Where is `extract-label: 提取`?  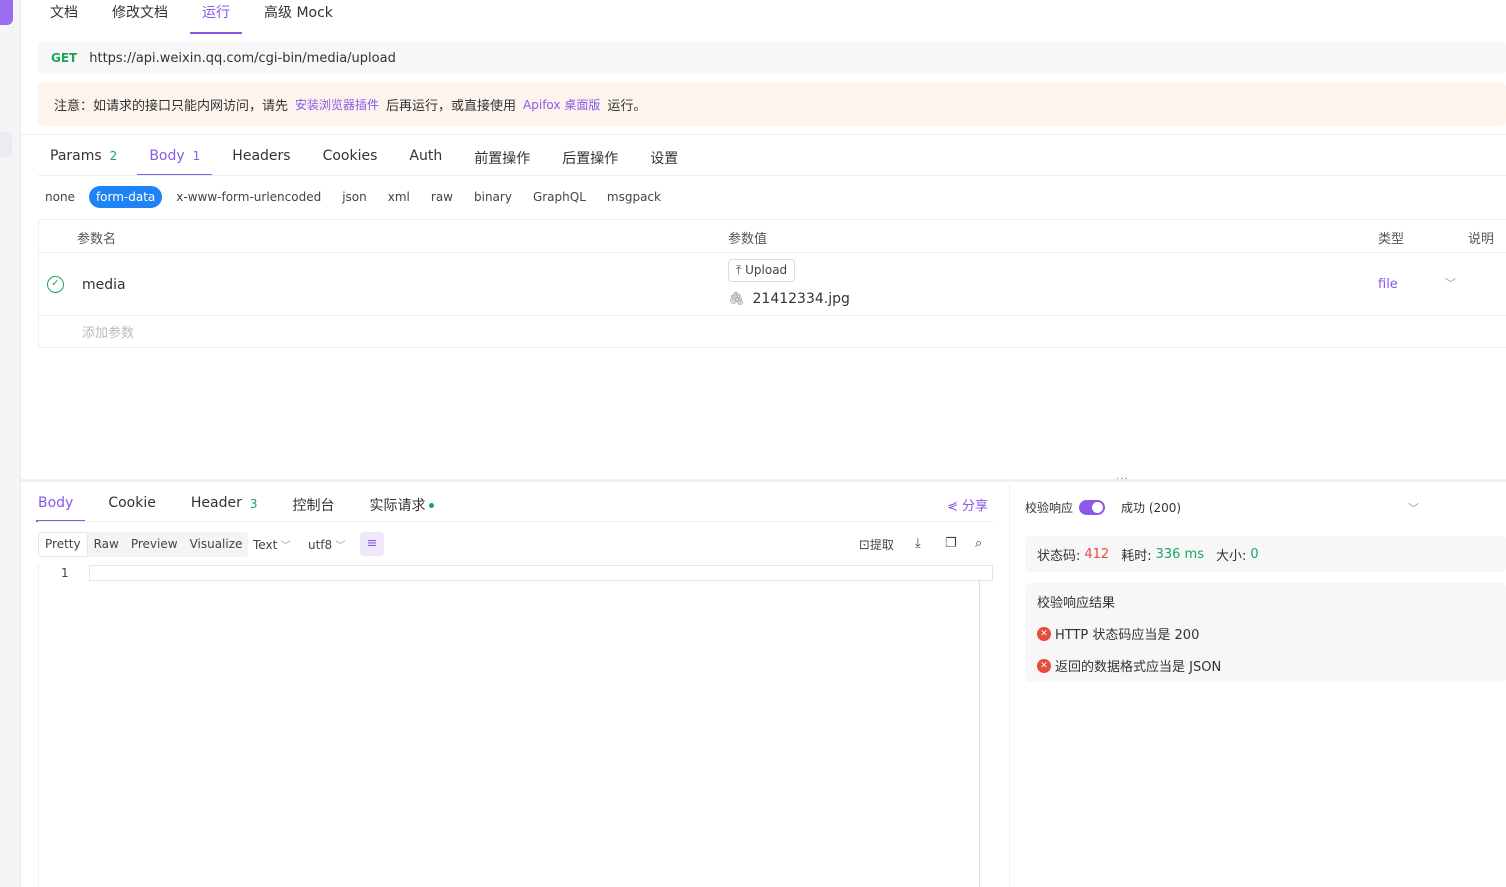
extract-label: 提取 is located at coordinates (881, 545).